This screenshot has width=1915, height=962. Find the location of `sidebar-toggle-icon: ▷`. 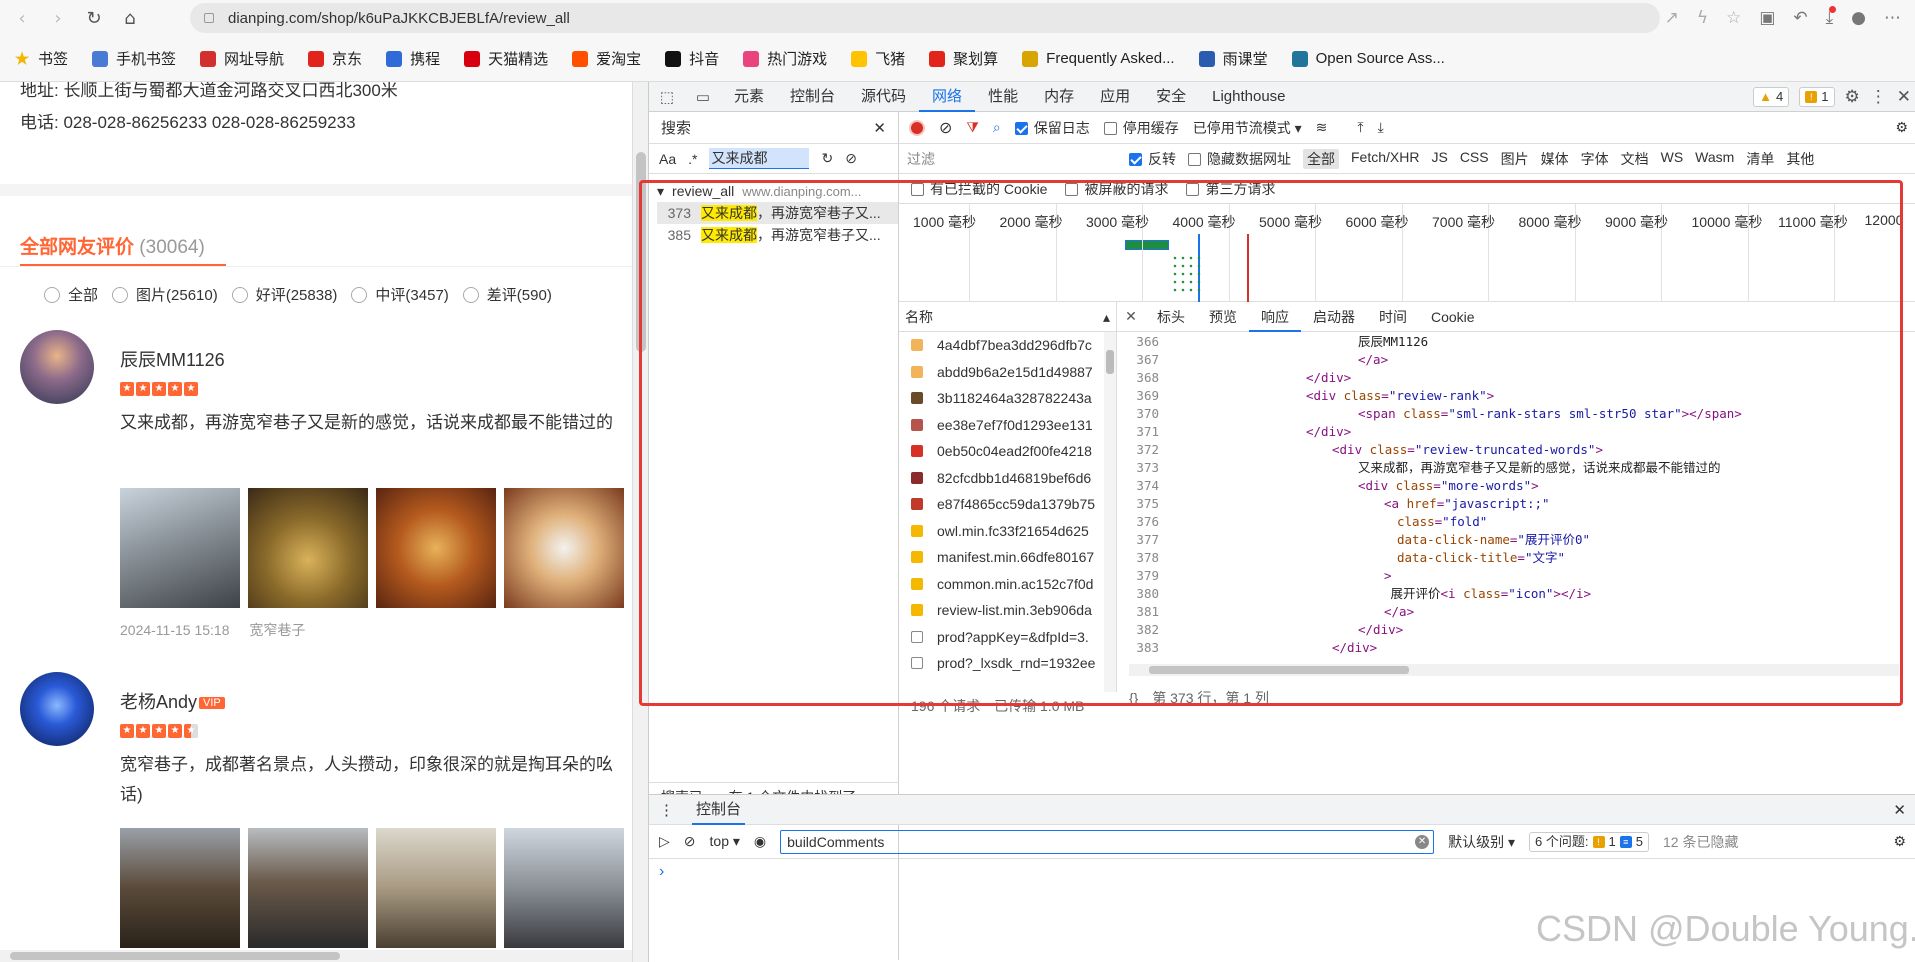

sidebar-toggle-icon: ▷ is located at coordinates (664, 841).